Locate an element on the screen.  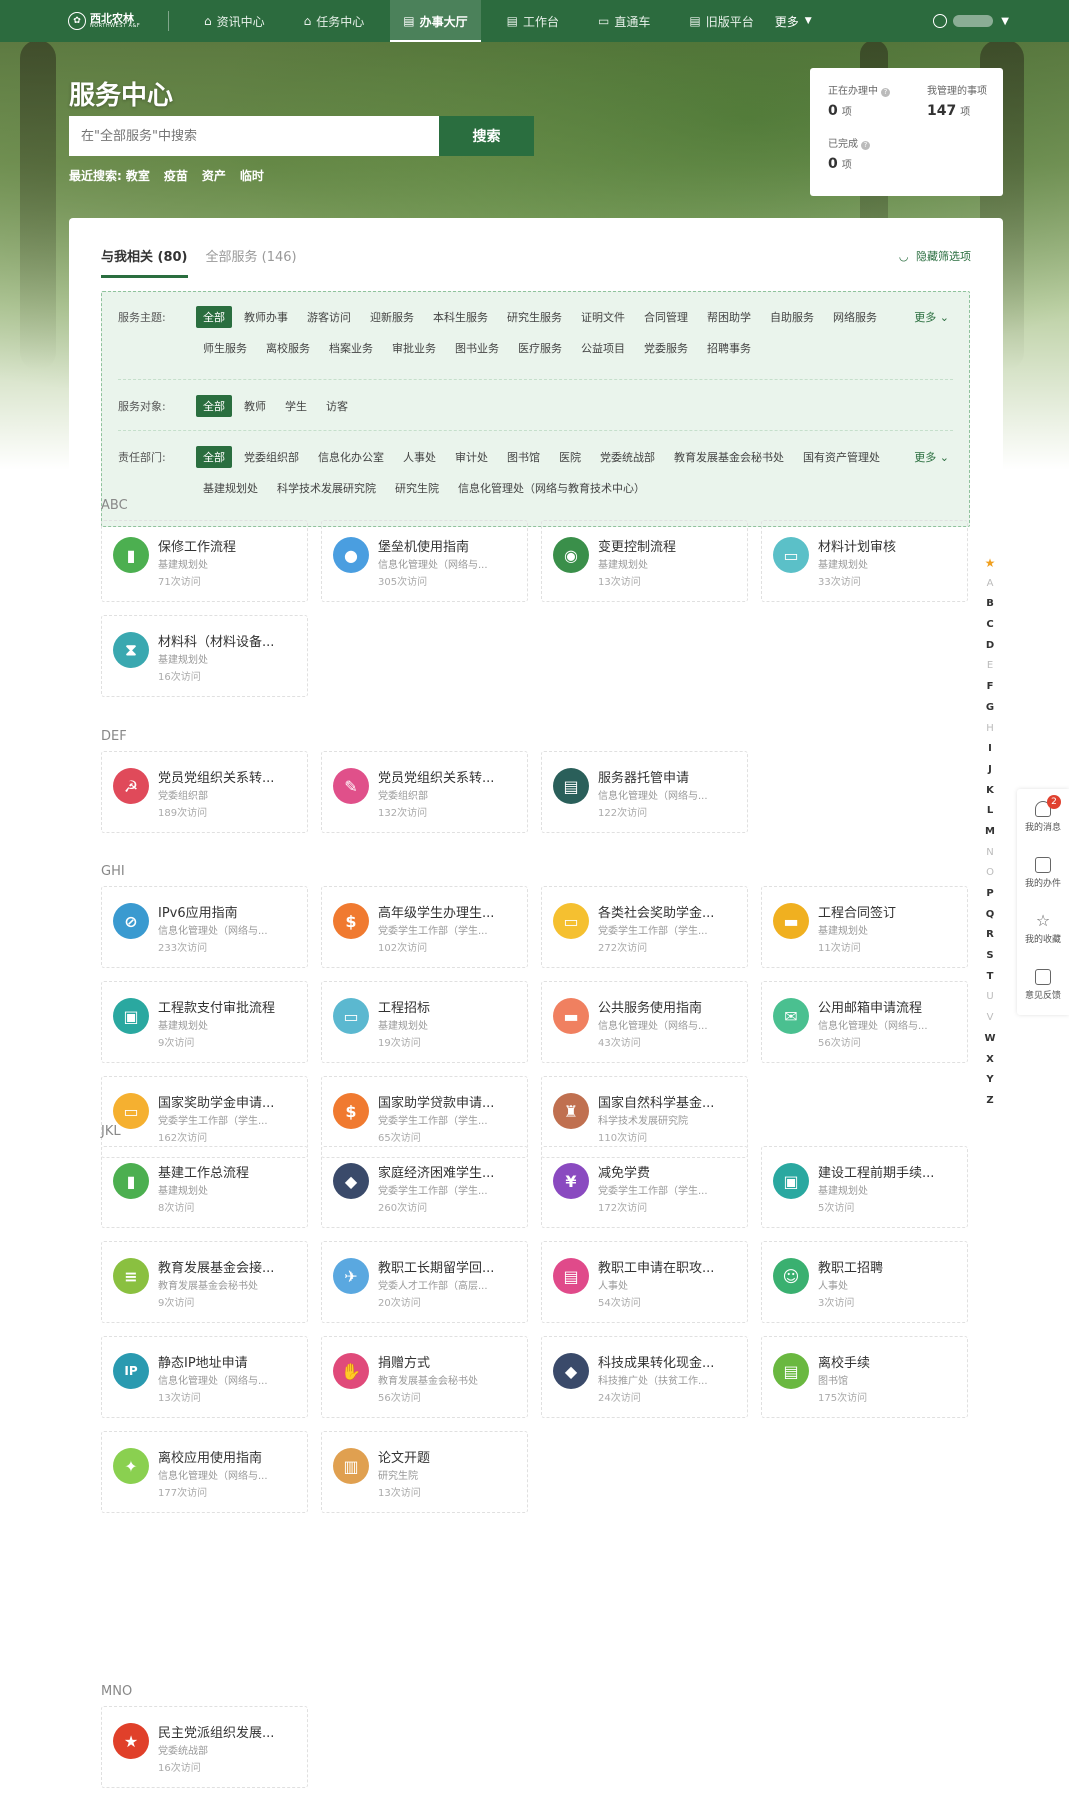
service-tile: IP 静态IP地址申请 信息化管理处（网络与... 13次访问 is located at coordinates (204, 1377).